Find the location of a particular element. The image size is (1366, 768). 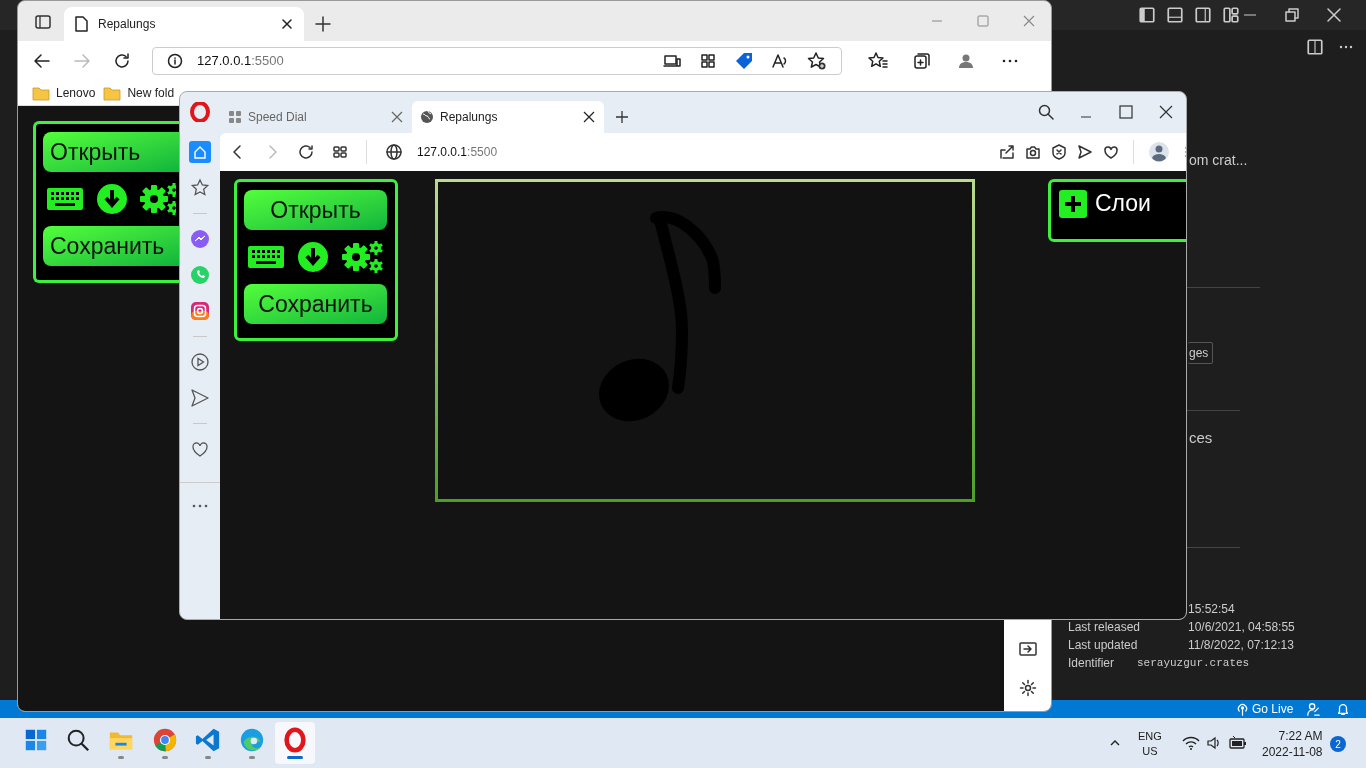

detail-label: Last updated is located at coordinates (1103, 645).